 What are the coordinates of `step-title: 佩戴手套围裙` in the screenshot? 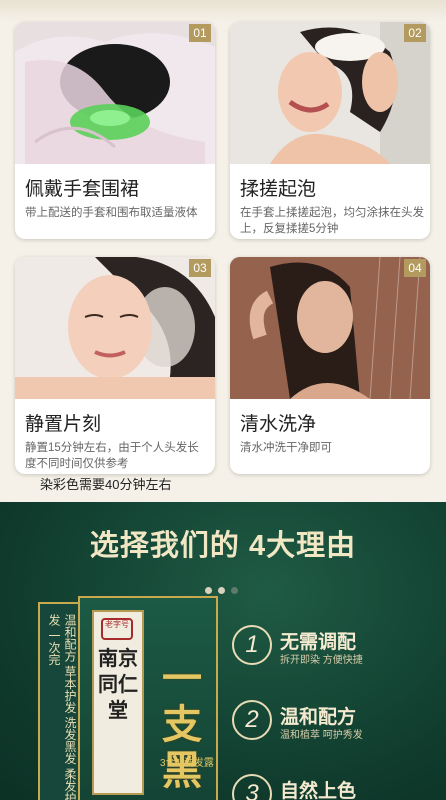 It's located at (82, 189).